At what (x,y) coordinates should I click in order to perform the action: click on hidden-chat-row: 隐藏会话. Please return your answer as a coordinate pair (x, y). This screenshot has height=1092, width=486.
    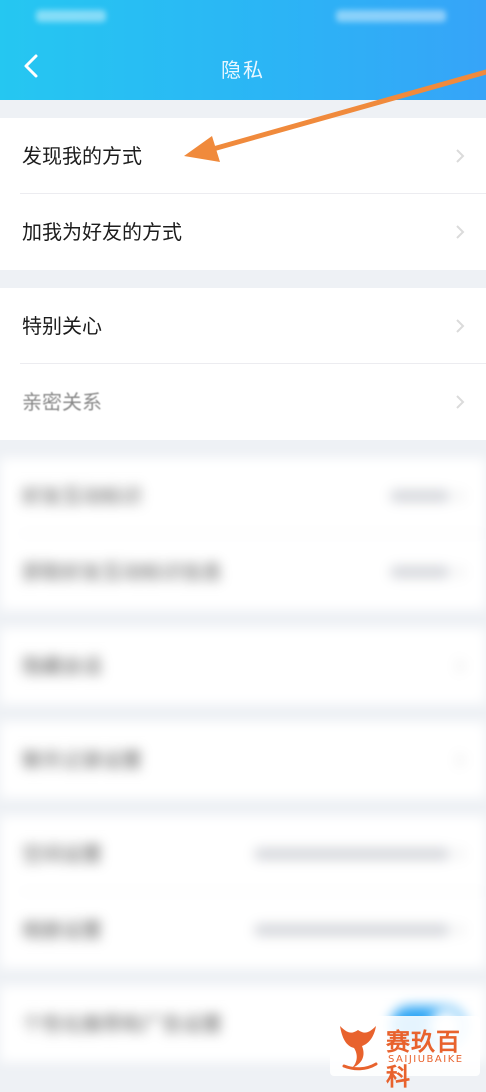
    Looking at the image, I should click on (243, 666).